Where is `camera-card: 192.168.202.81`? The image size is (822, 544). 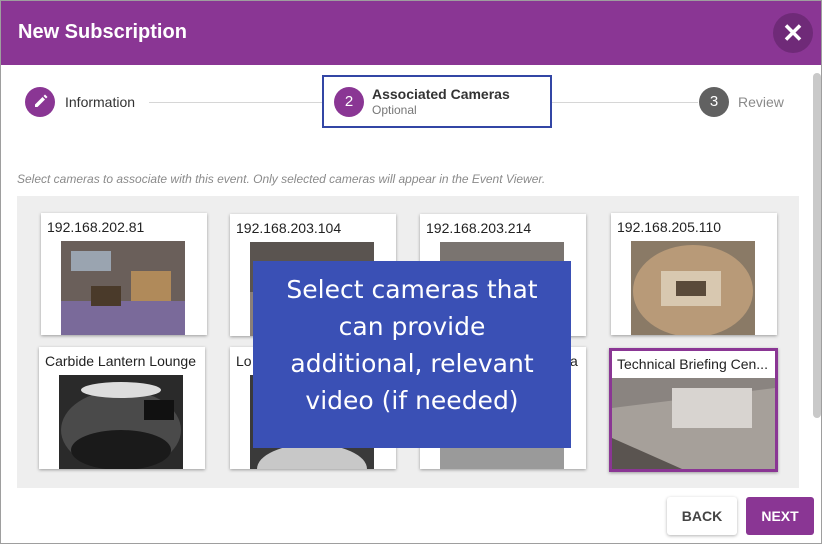
camera-card: 192.168.202.81 is located at coordinates (124, 274).